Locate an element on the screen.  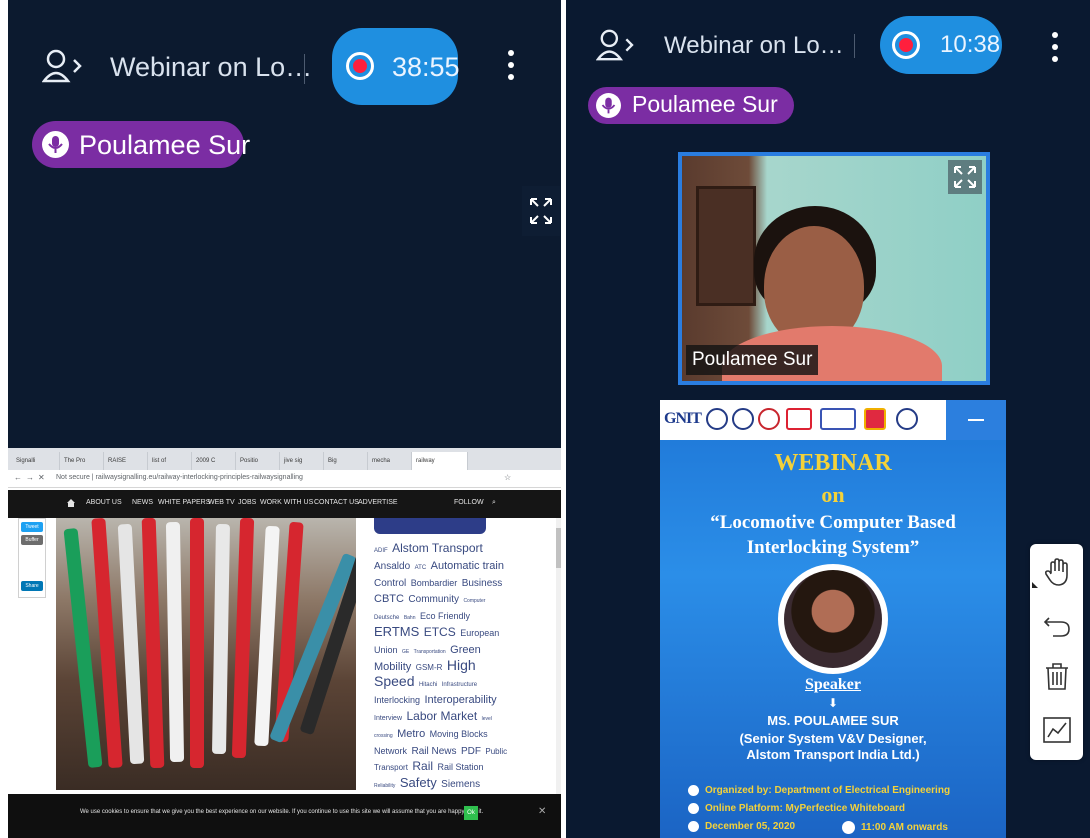
tag-cloud-item: ERTMS is located at coordinates (396, 631).